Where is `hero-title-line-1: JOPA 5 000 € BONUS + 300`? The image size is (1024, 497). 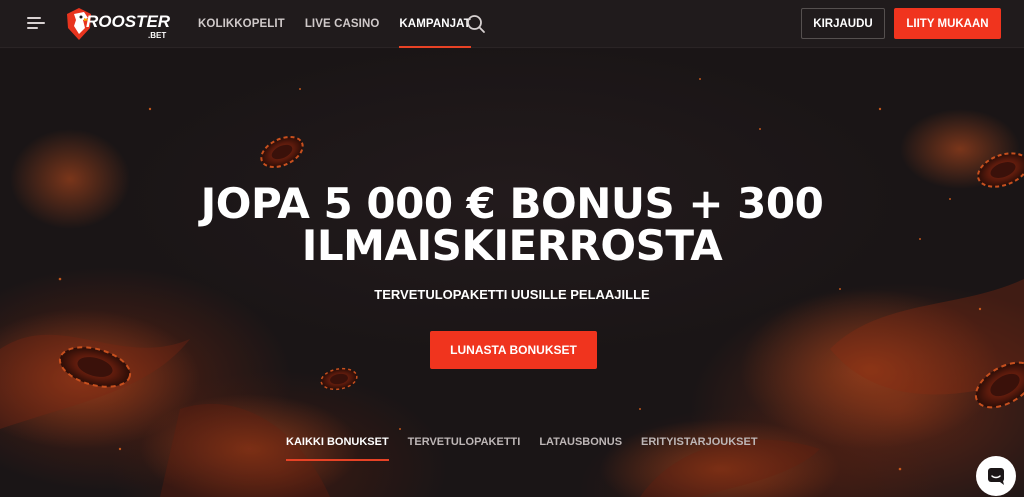 hero-title-line-1: JOPA 5 000 € BONUS + 300 is located at coordinates (512, 203).